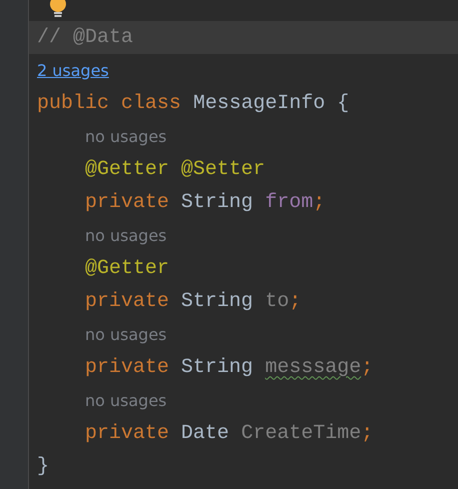 The width and height of the screenshot is (458, 489). Describe the element at coordinates (193, 104) in the screenshot. I see `code-line: public class MessageInfo {` at that location.